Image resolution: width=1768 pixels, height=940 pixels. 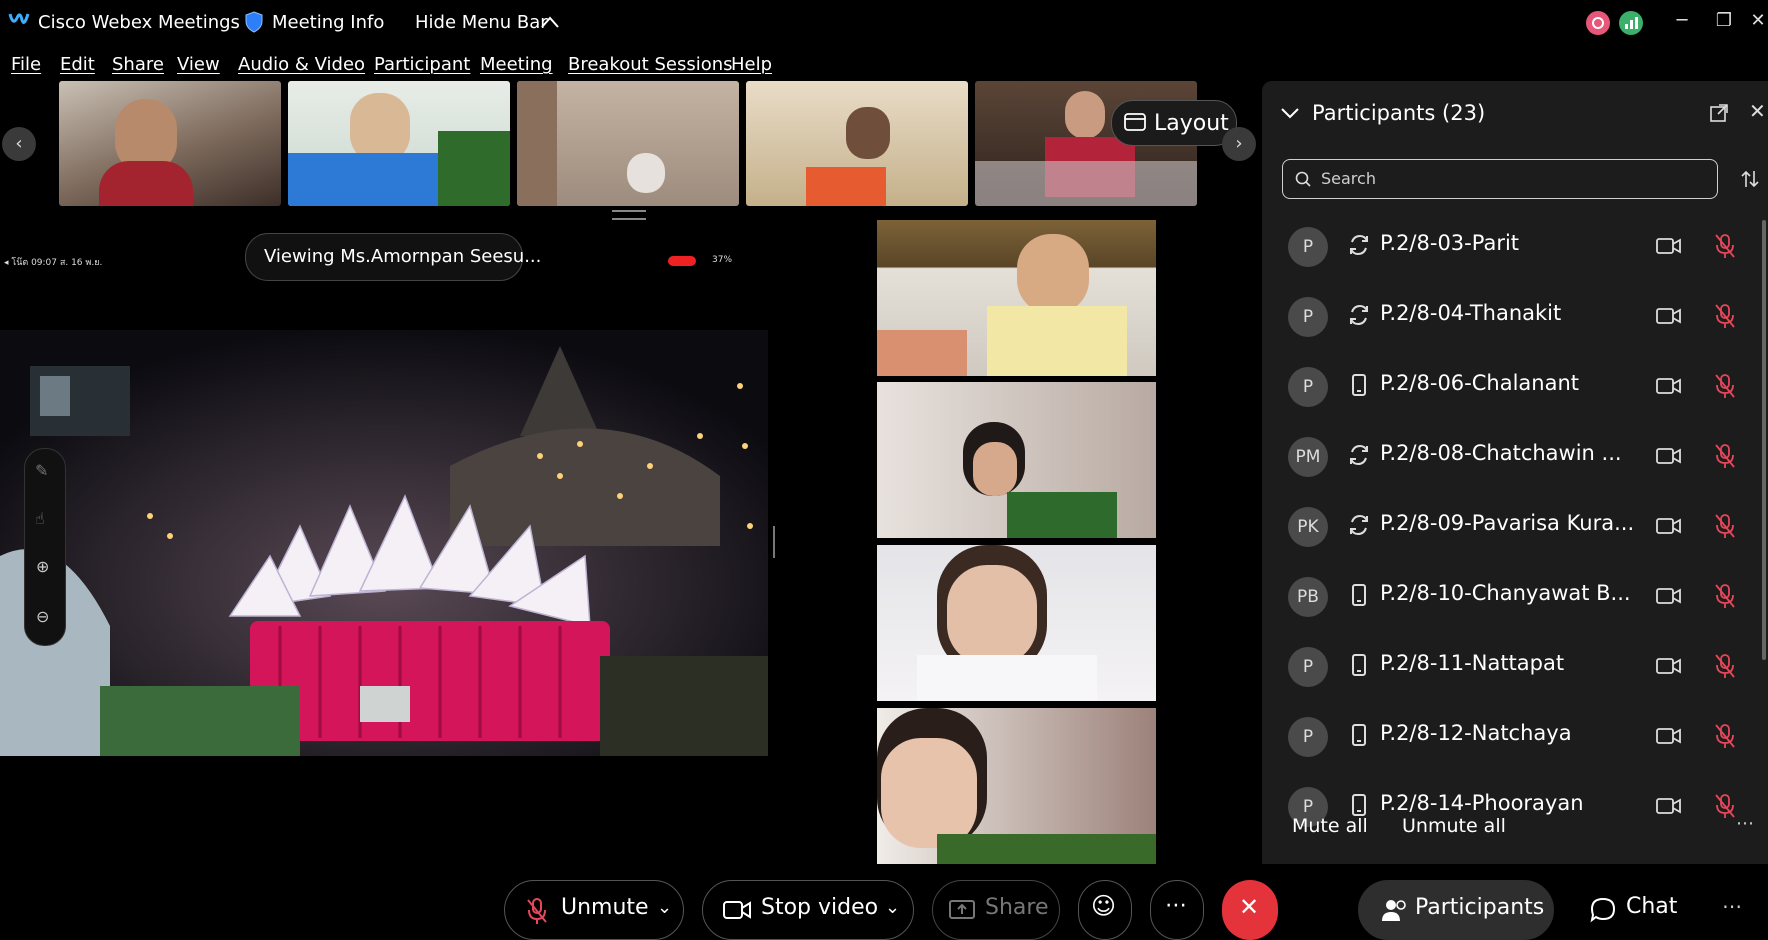 I want to click on menu-share: Share, so click(x=138, y=64).